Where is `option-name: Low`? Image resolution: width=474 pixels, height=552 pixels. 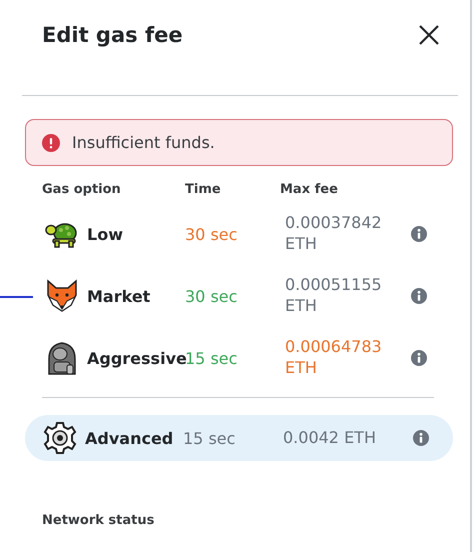 option-name: Low is located at coordinates (105, 234).